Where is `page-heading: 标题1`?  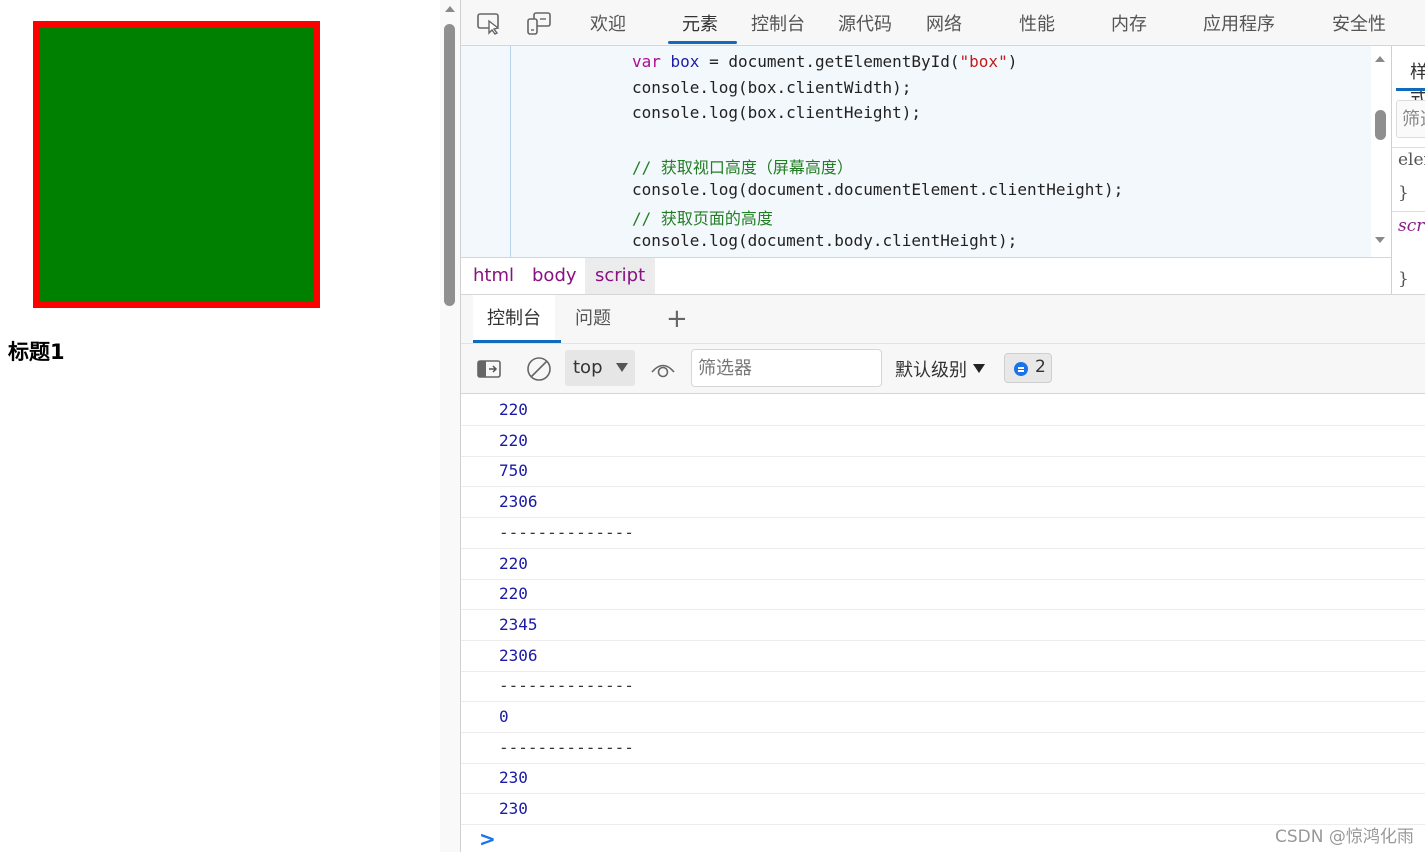 page-heading: 标题1 is located at coordinates (36, 352).